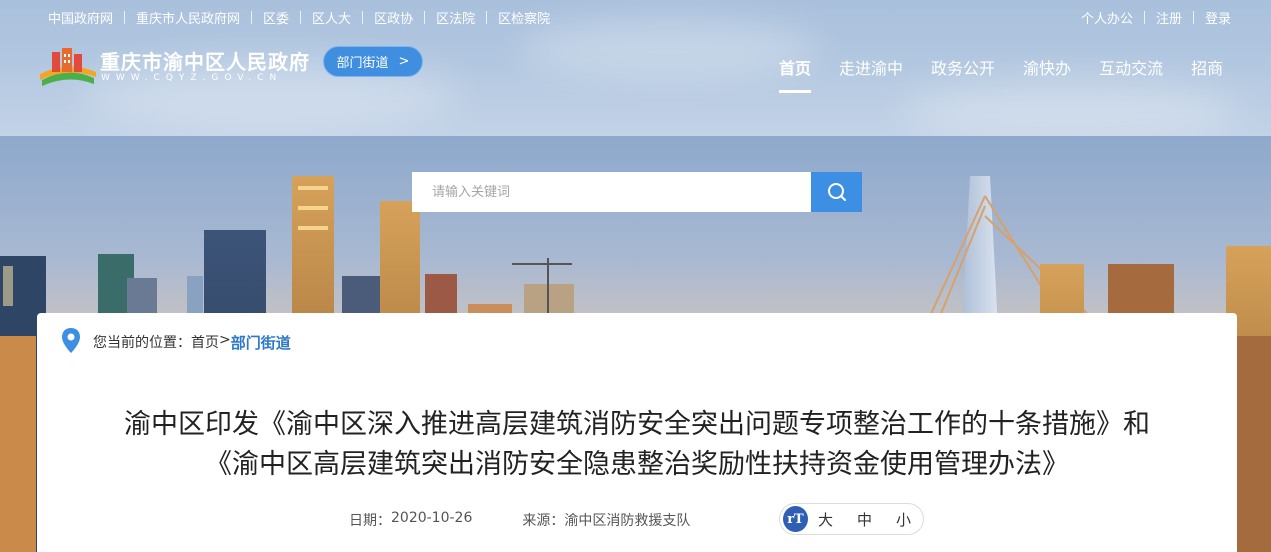  I want to click on nav-investment: 招商, so click(1207, 74).